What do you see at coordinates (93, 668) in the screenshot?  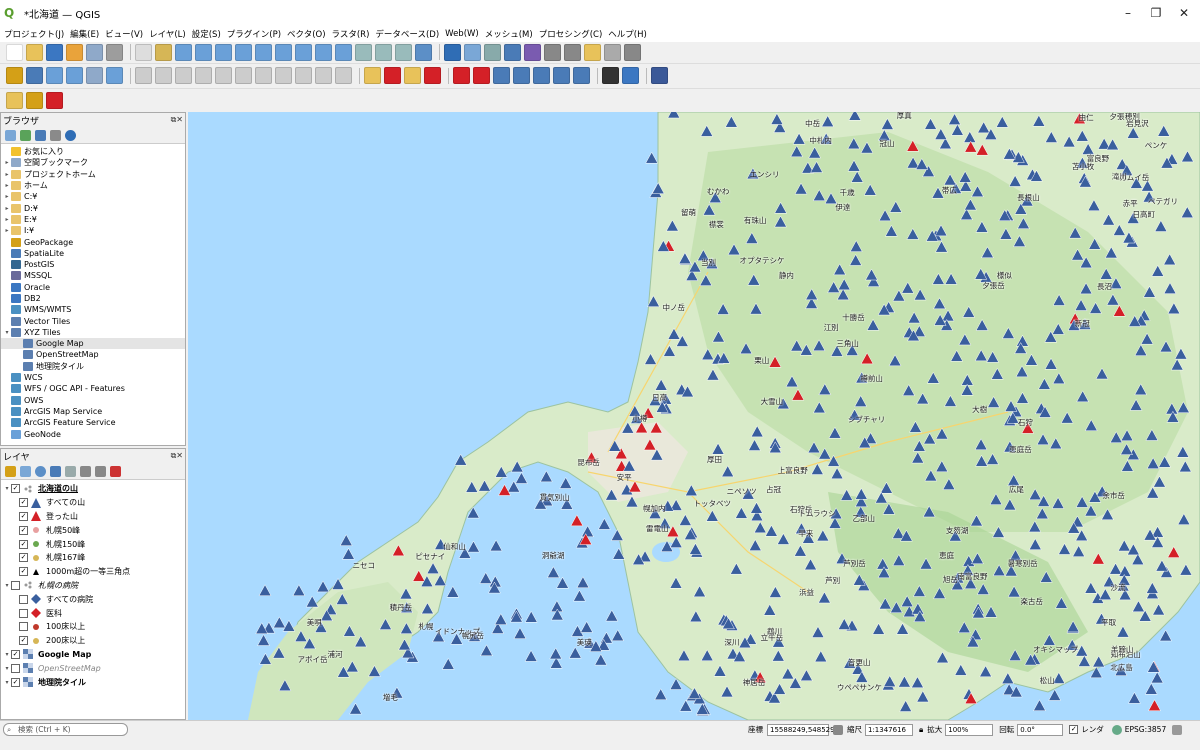 I see `layer-item: ▾ OpenStreetMap` at bounding box center [93, 668].